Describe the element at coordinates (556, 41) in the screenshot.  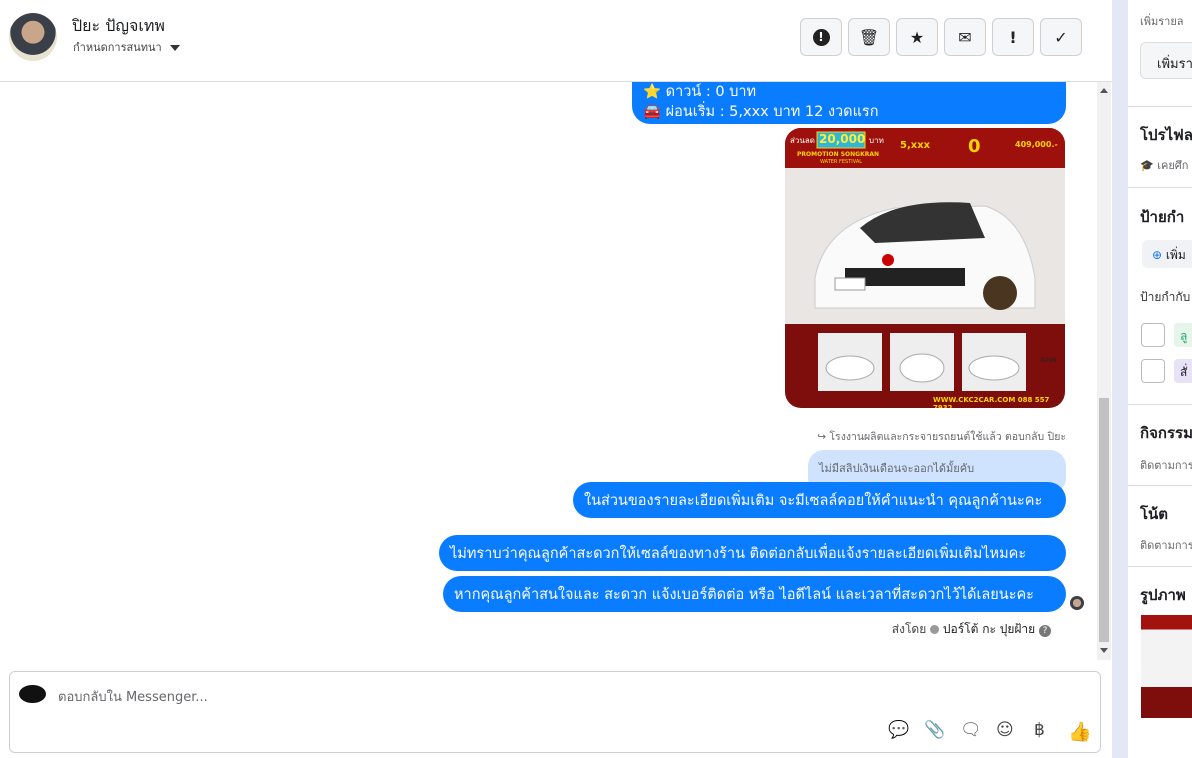
I see `conversation-header: ปิยะ ปัญจเทพ กำหนดการสนทนา ! 🗑 ★ ✉ ! ✓` at that location.